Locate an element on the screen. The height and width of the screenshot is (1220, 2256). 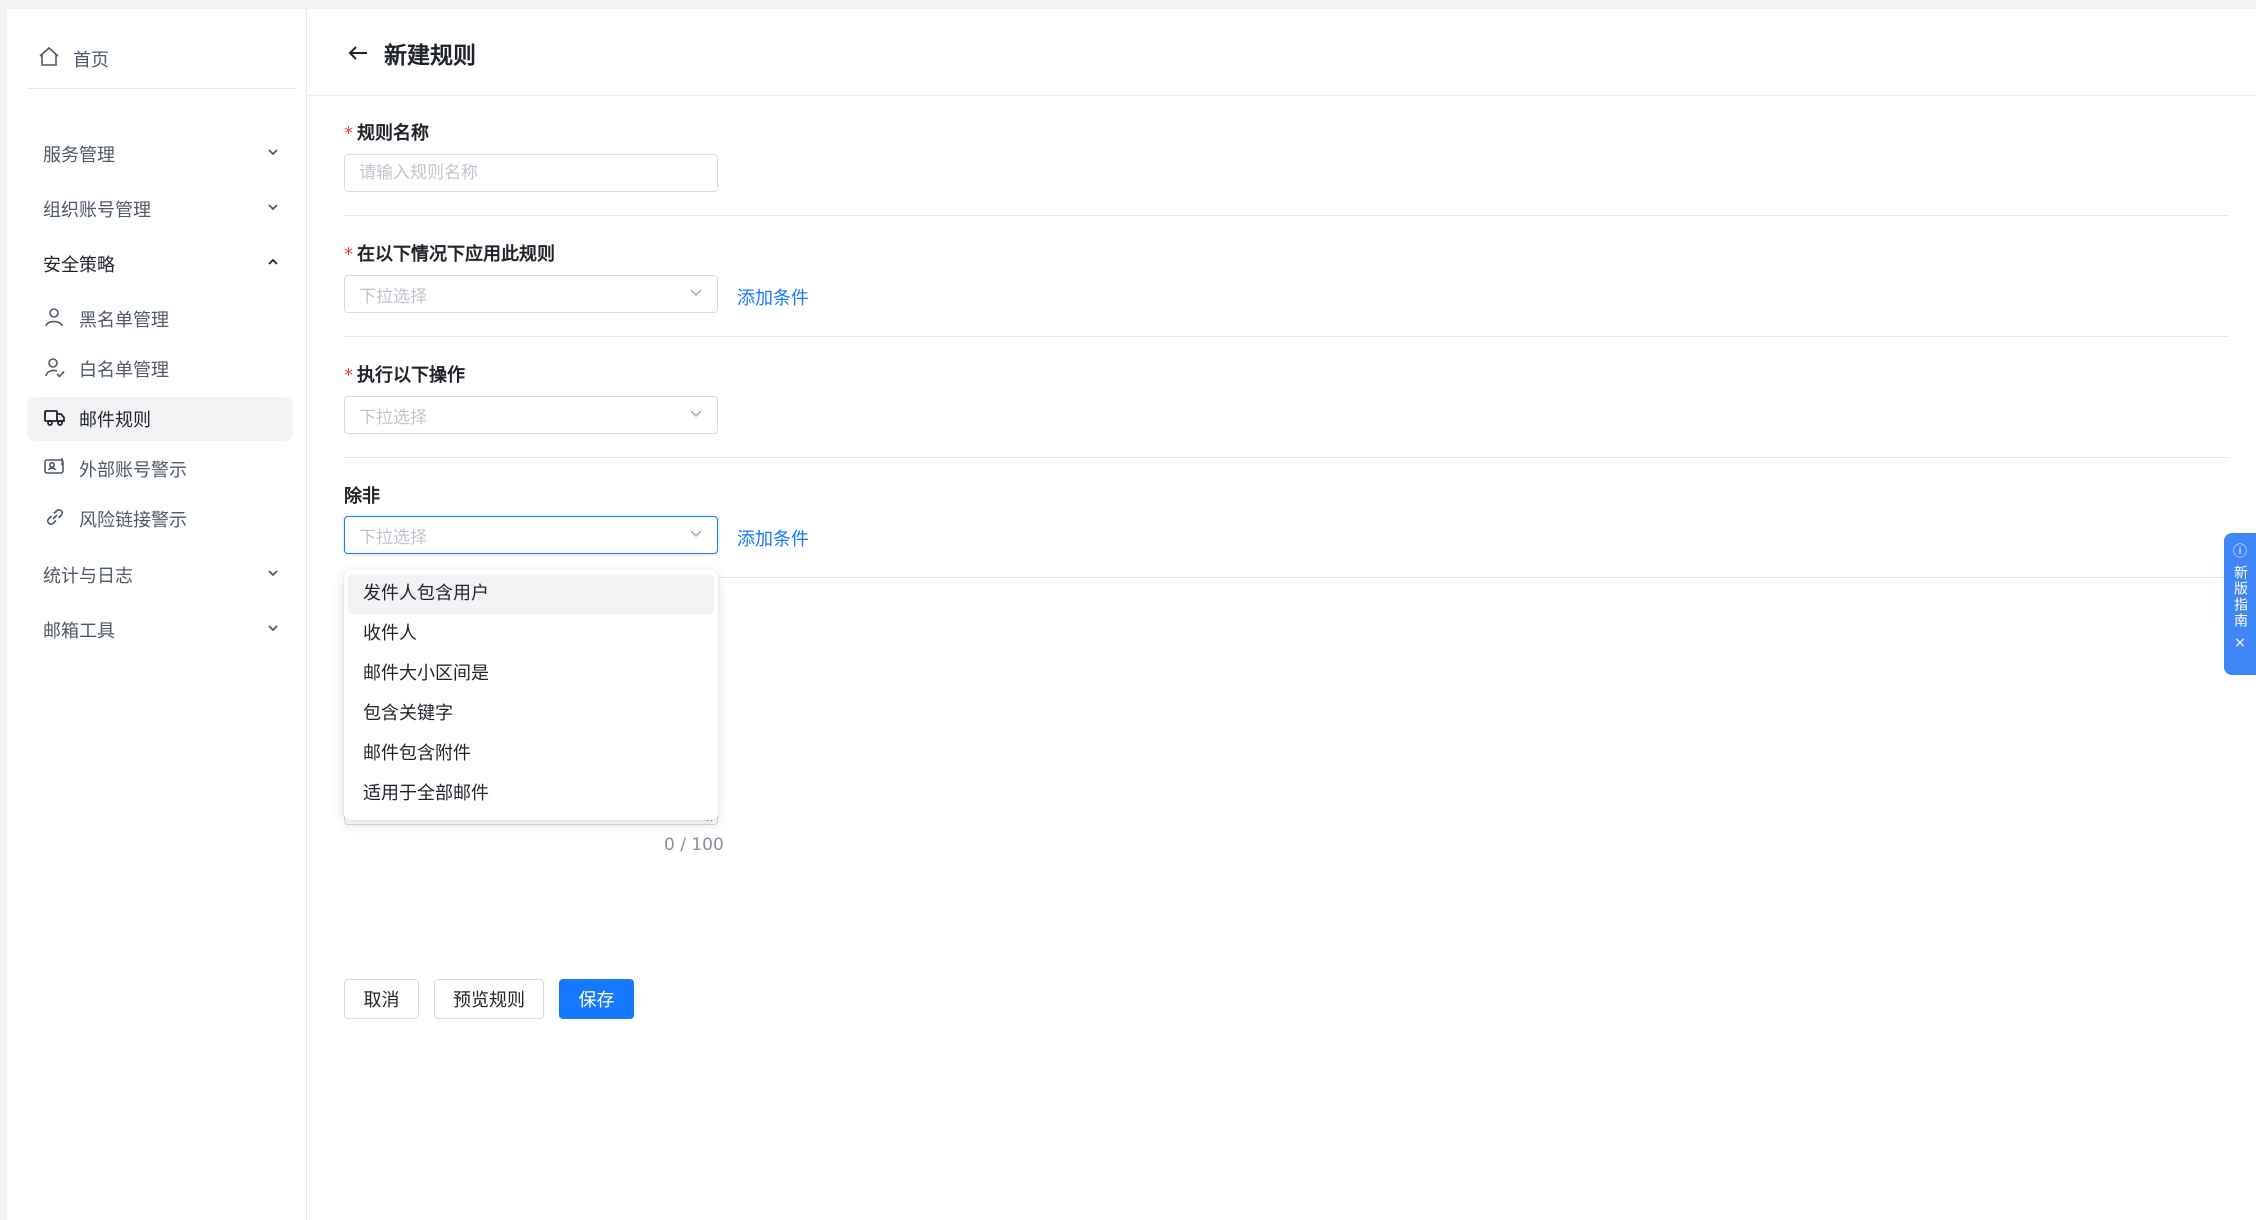
actions-label: * 执行以下操作 is located at coordinates (404, 374).